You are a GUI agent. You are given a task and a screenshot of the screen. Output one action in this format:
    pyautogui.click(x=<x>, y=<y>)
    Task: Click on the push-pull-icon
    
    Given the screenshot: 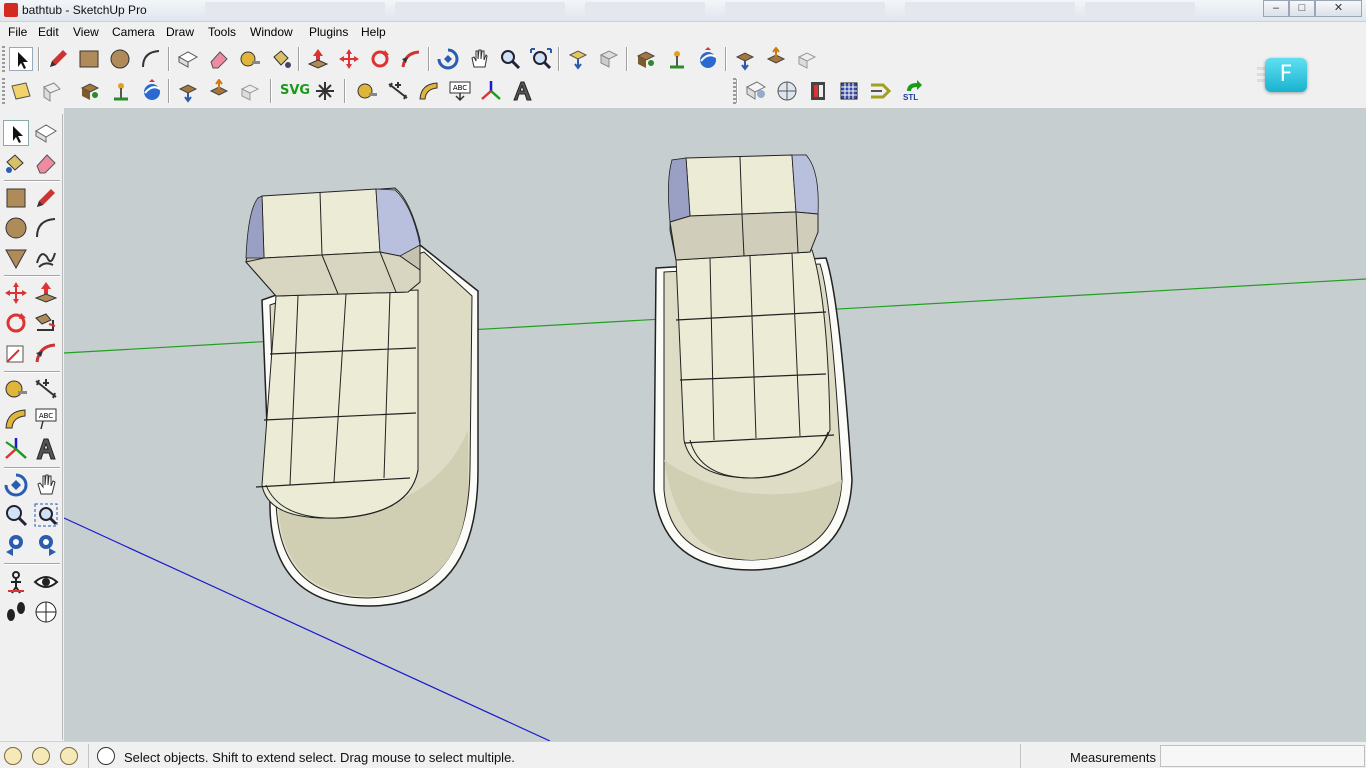 What is the action you would take?
    pyautogui.click(x=318, y=59)
    